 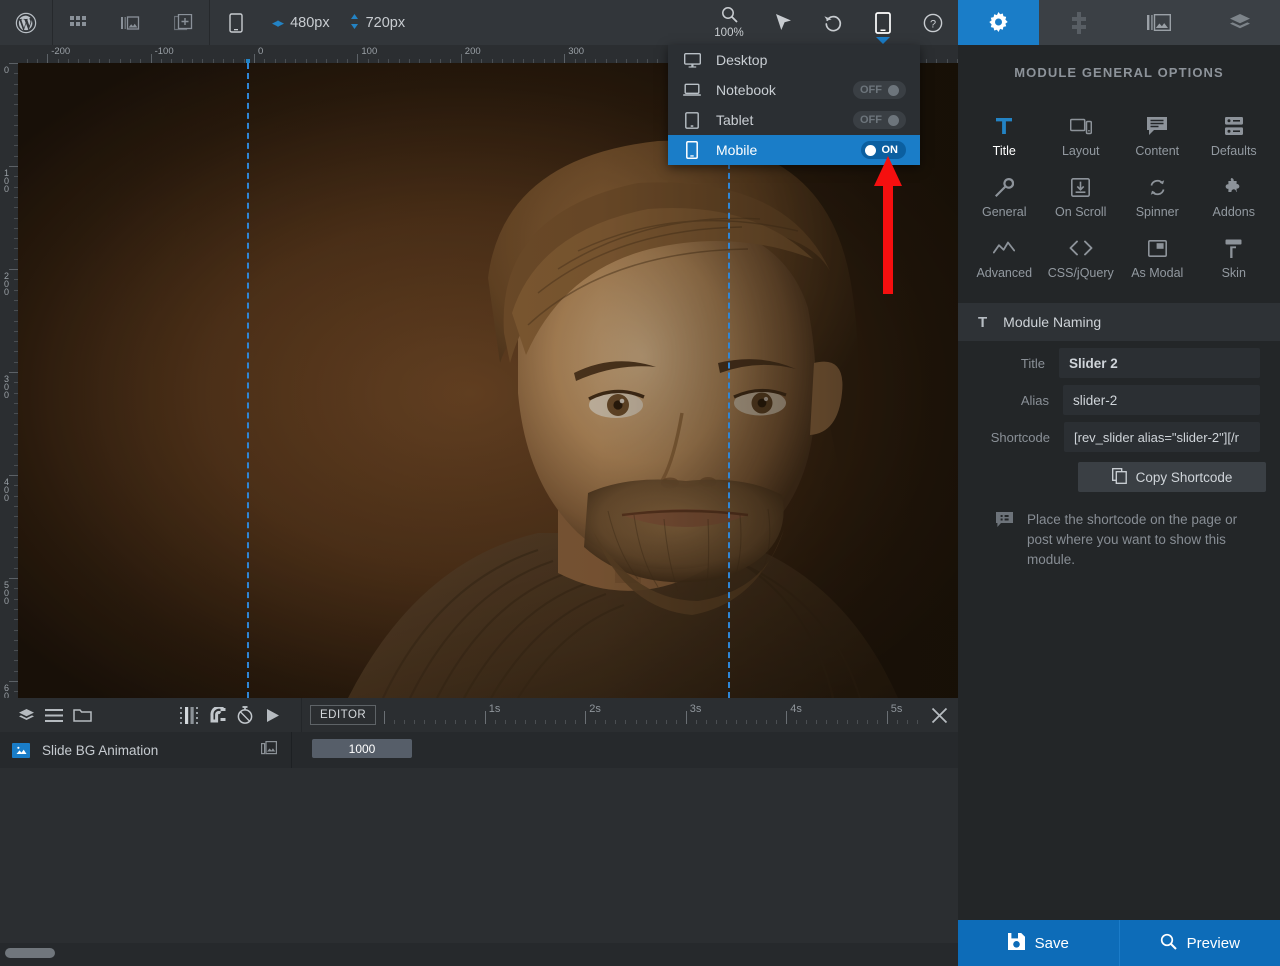 I want to click on tab-layers, so click(x=1240, y=22).